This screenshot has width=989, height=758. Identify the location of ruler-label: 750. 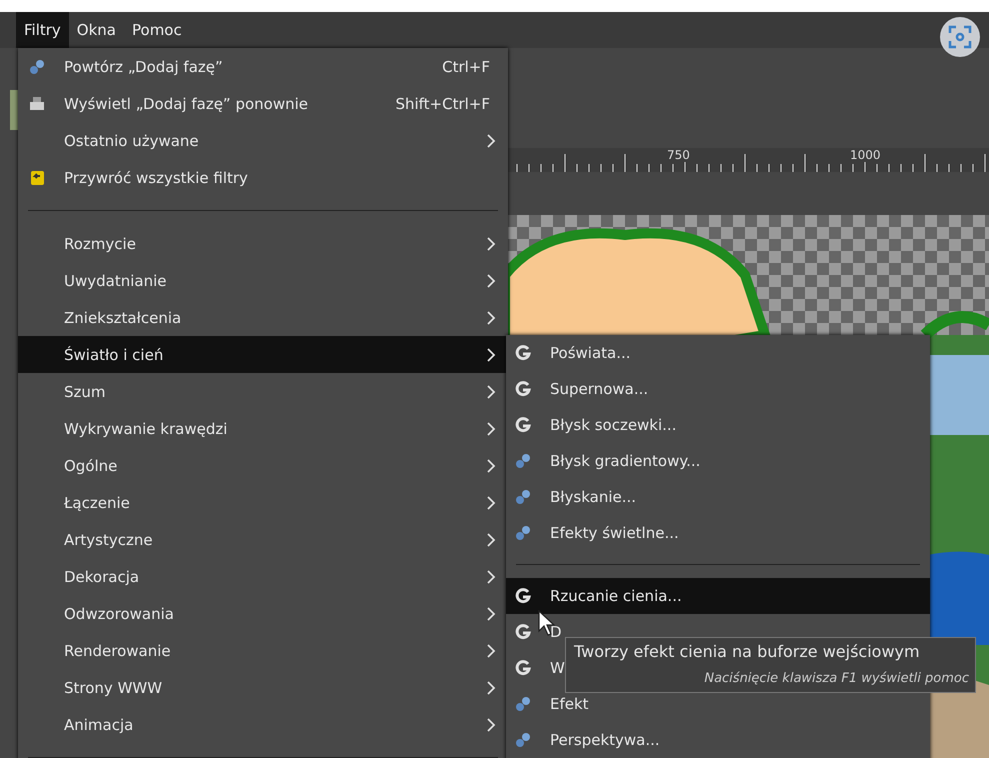
(677, 155).